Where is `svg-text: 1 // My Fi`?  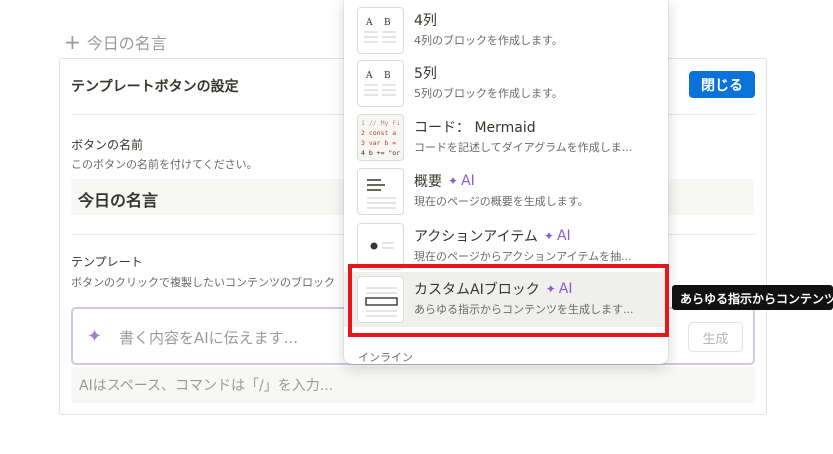 svg-text: 1 // My Fi is located at coordinates (380, 123).